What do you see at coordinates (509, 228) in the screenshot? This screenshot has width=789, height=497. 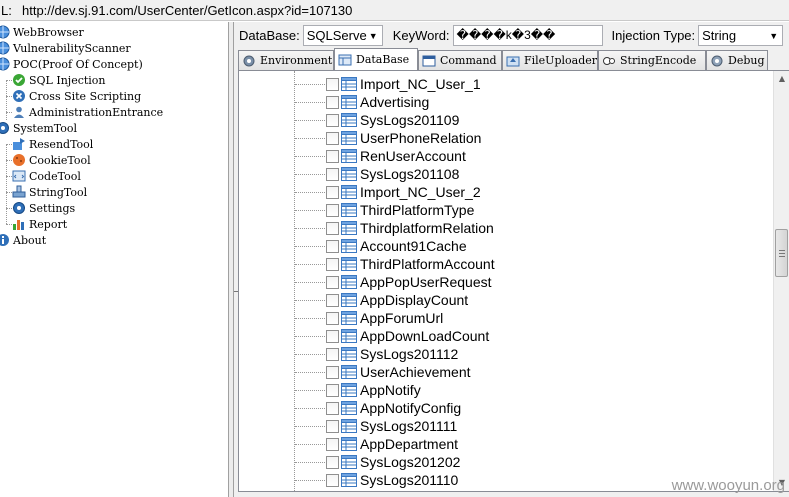 I see `table-row: ThirdplatformRelation` at bounding box center [509, 228].